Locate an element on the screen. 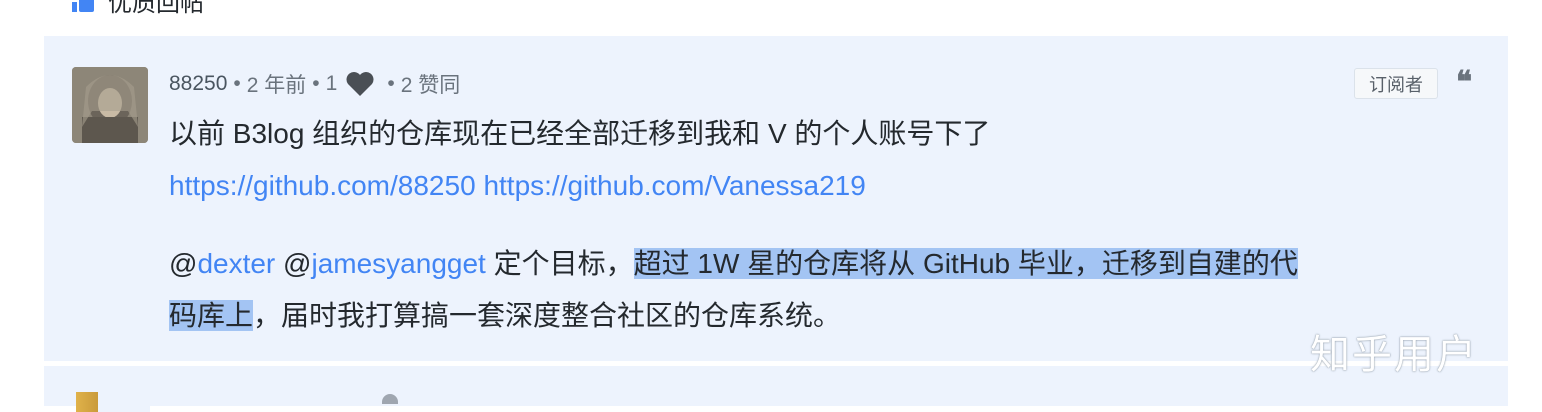  content-line: 码库上，届时我打算搞一套深度整合社区的仓库系统。 is located at coordinates (819, 316).